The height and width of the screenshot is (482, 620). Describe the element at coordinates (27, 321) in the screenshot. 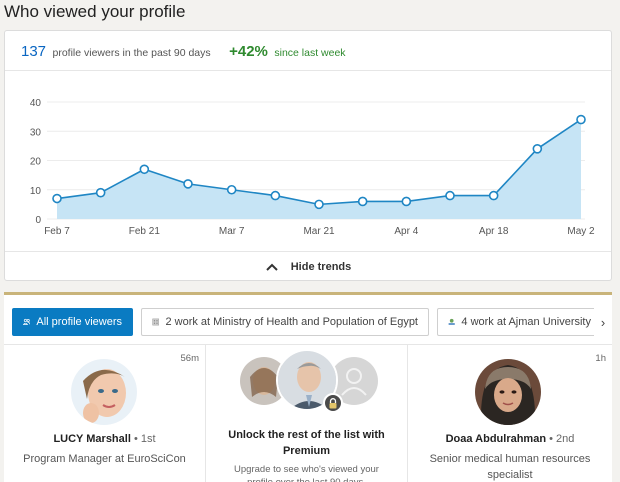

I see `people-icon` at that location.